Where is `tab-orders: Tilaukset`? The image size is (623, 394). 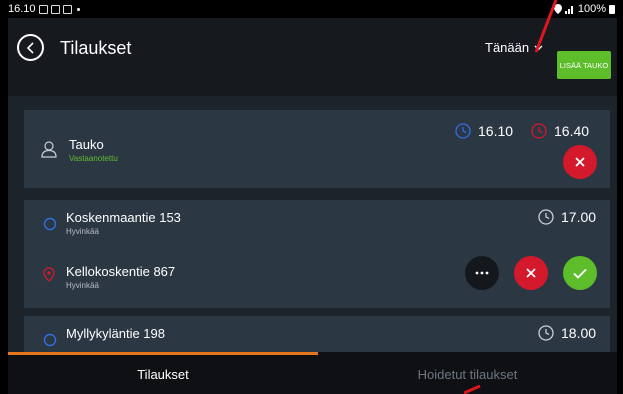
tab-orders: Tilaukset is located at coordinates (163, 373).